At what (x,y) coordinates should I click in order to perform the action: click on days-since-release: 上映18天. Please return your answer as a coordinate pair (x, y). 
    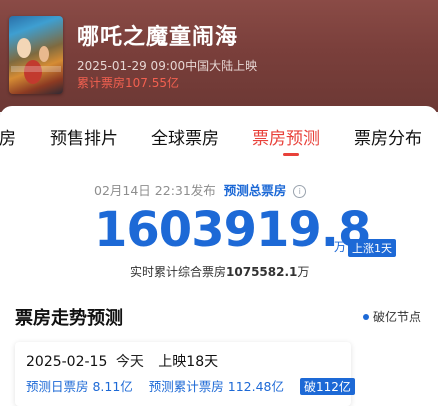
    Looking at the image, I should click on (188, 362).